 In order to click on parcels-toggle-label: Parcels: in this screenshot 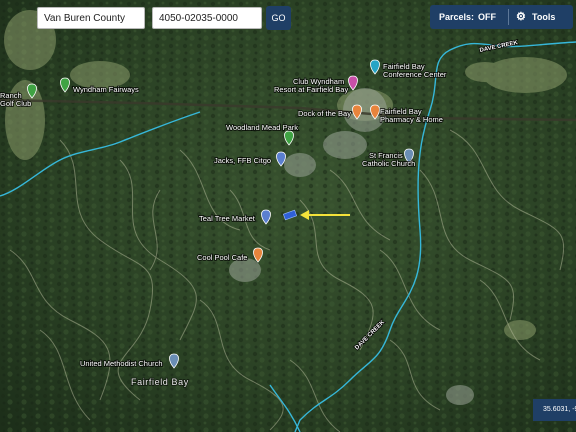, I will do `click(456, 17)`.